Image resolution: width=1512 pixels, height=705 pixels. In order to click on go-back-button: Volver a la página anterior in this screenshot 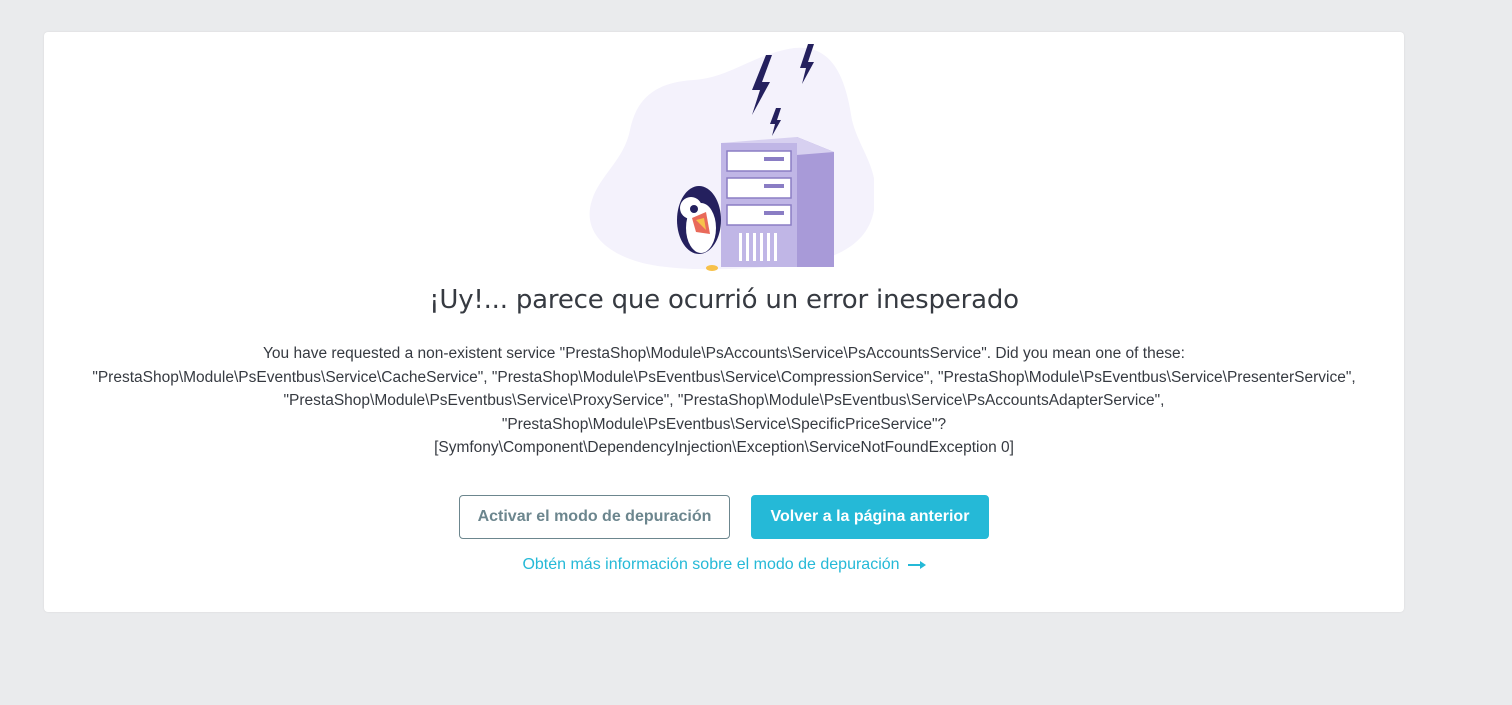, I will do `click(870, 517)`.